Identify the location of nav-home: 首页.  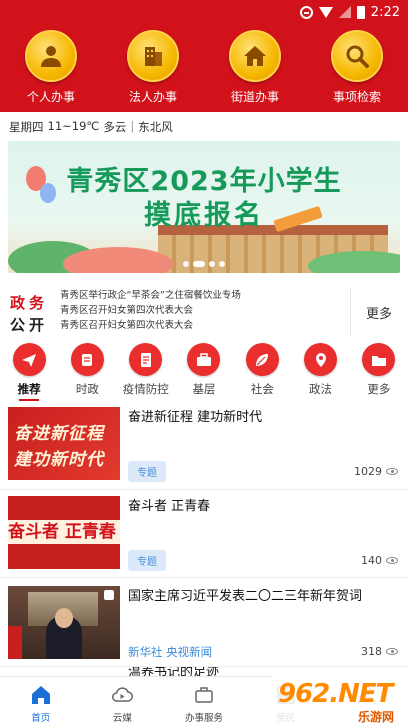
(41, 702).